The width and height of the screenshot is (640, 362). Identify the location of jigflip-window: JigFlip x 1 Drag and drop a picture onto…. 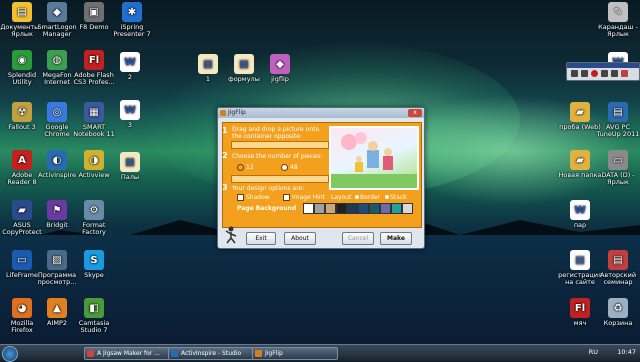
(321, 178).